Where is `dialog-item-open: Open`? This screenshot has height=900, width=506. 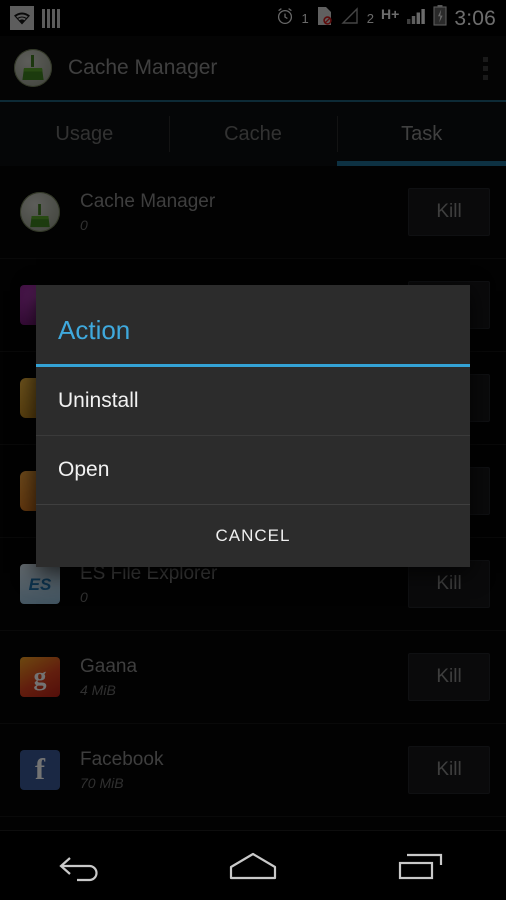 dialog-item-open: Open is located at coordinates (253, 470).